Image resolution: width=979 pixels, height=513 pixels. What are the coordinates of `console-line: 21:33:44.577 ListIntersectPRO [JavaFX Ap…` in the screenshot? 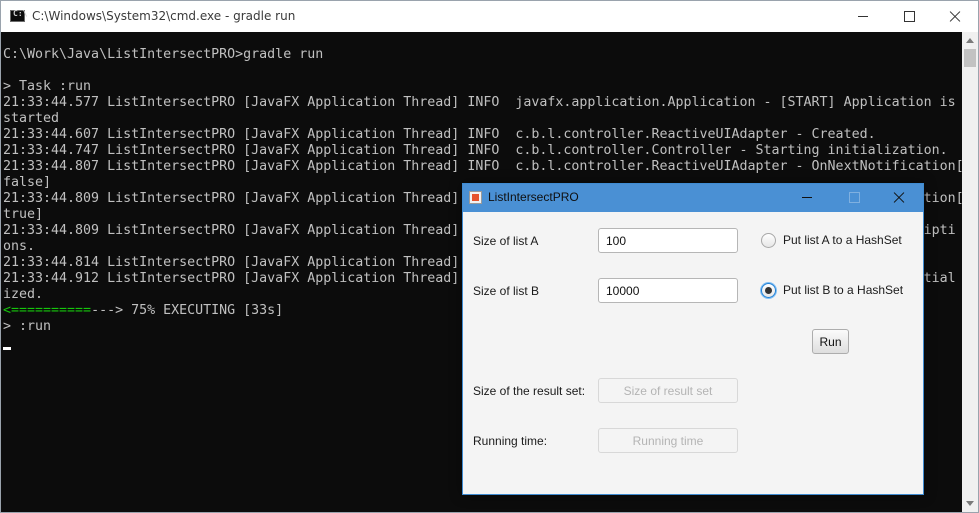 It's located at (479, 102).